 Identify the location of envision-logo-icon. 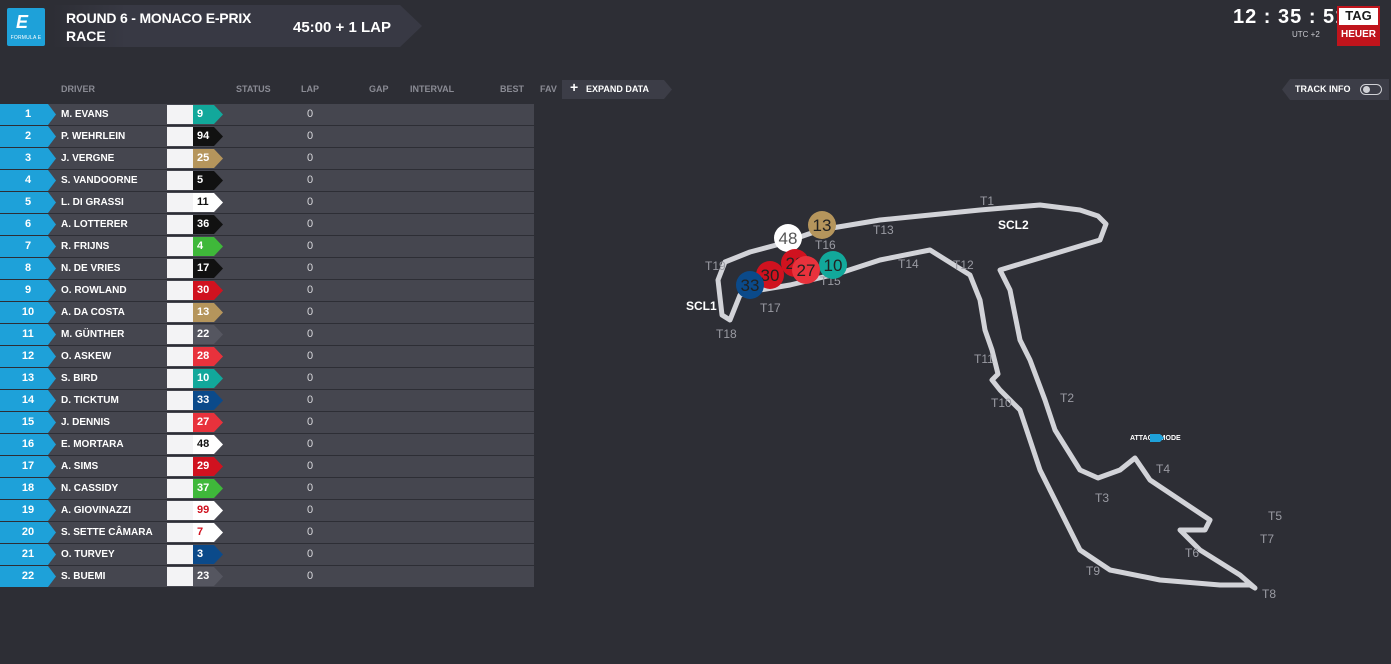
(180, 488).